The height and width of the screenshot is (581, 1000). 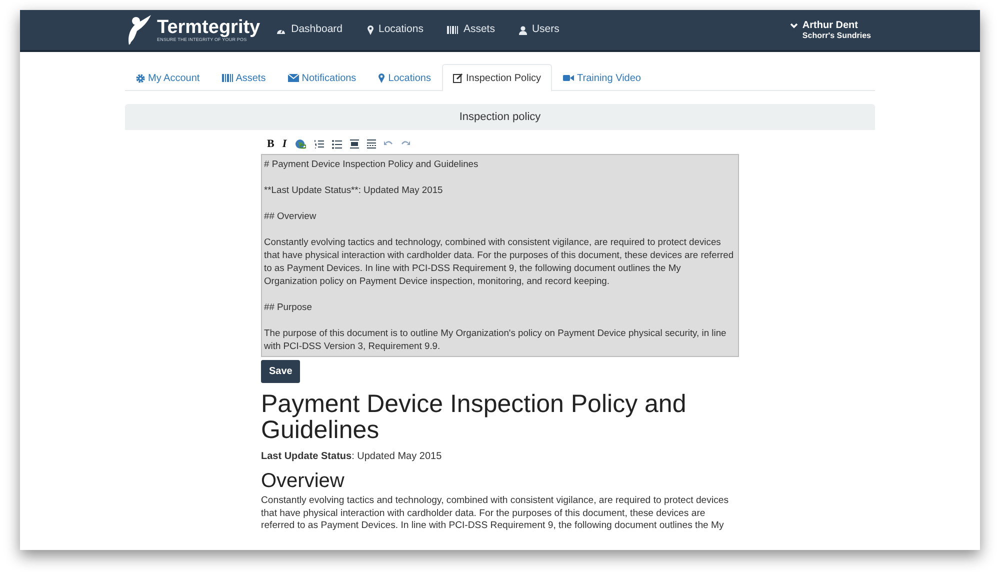 What do you see at coordinates (568, 78) in the screenshot?
I see `video-camera-icon` at bounding box center [568, 78].